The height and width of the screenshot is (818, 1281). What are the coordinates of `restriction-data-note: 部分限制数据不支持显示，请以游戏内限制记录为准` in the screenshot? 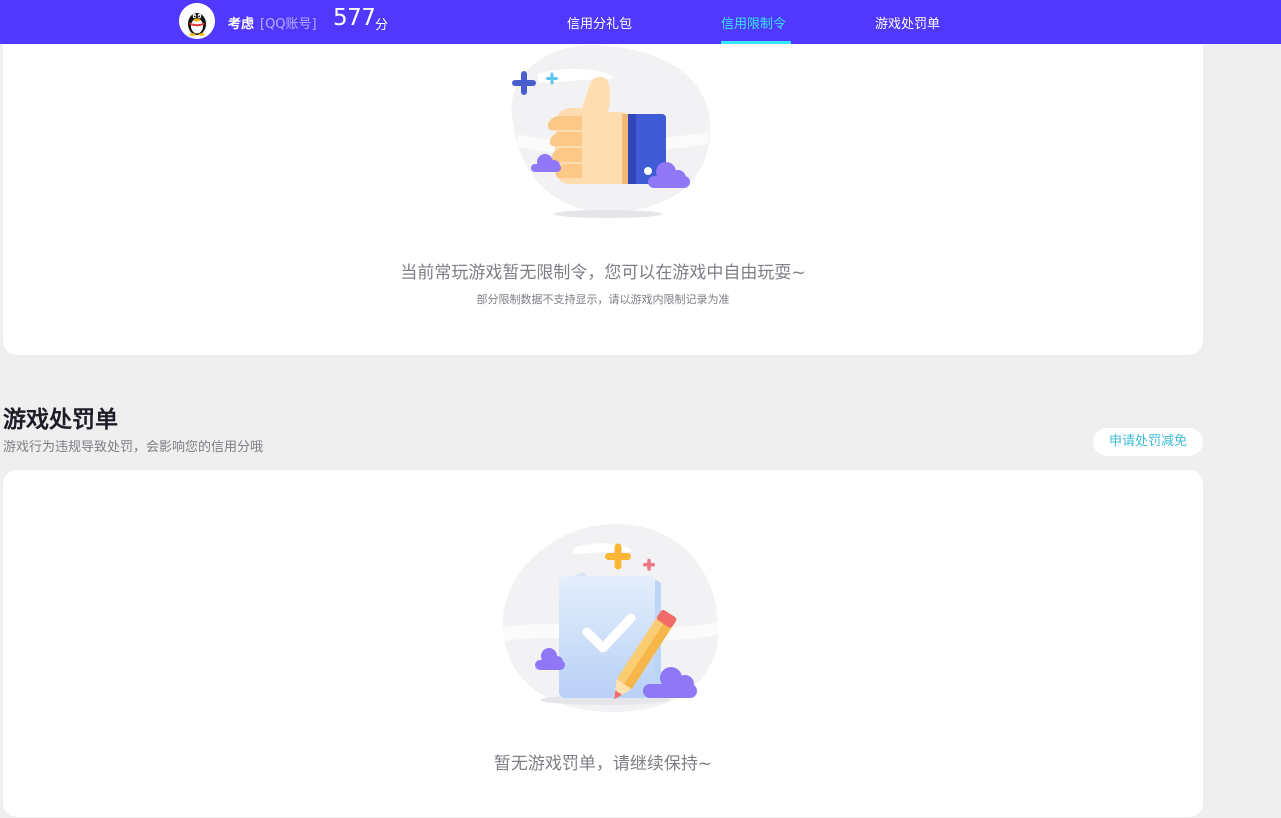 It's located at (603, 299).